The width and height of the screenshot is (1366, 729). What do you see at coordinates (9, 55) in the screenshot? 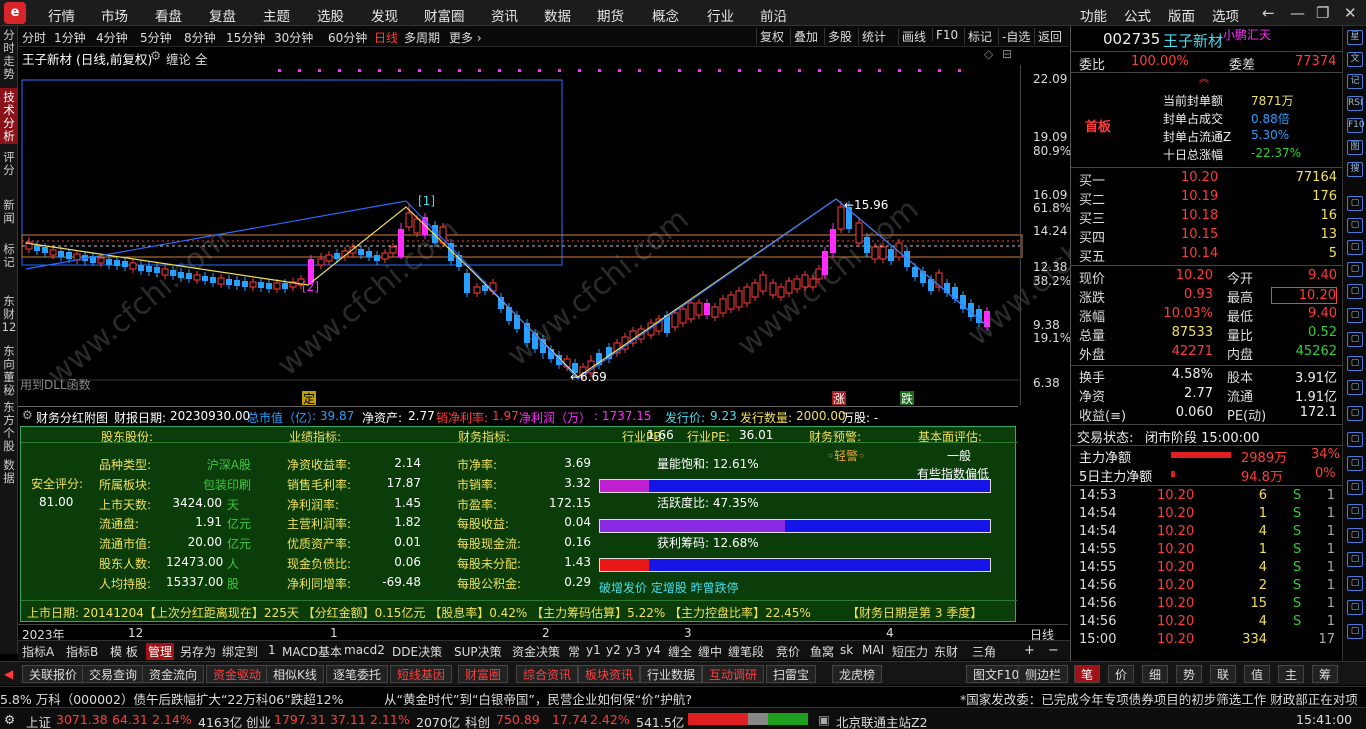
I see `left-tab: 分时走势` at bounding box center [9, 55].